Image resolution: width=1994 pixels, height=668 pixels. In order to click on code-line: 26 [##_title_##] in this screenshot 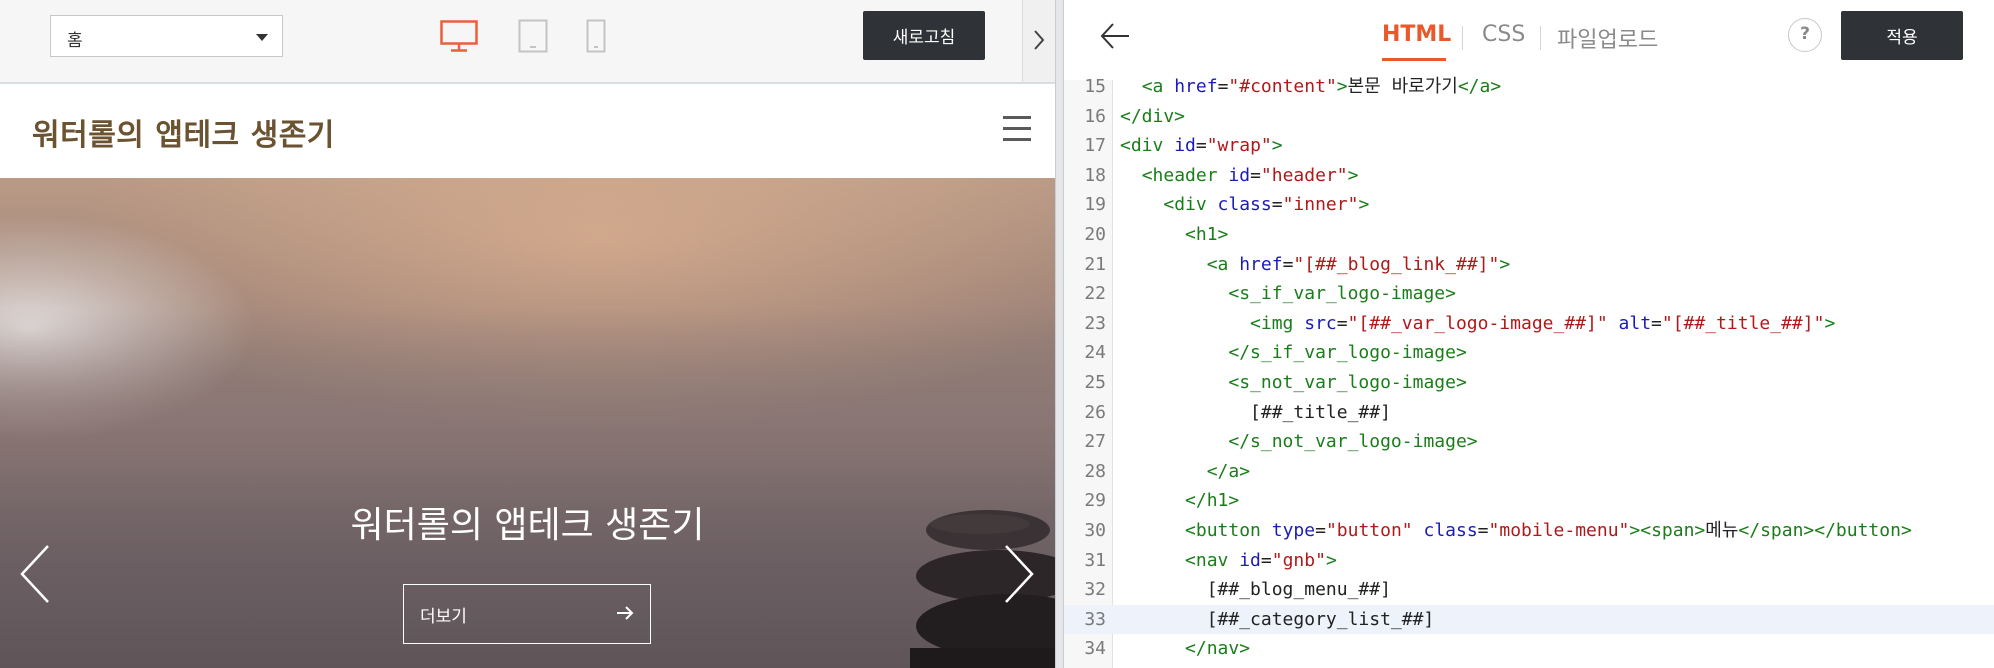, I will do `click(1529, 413)`.